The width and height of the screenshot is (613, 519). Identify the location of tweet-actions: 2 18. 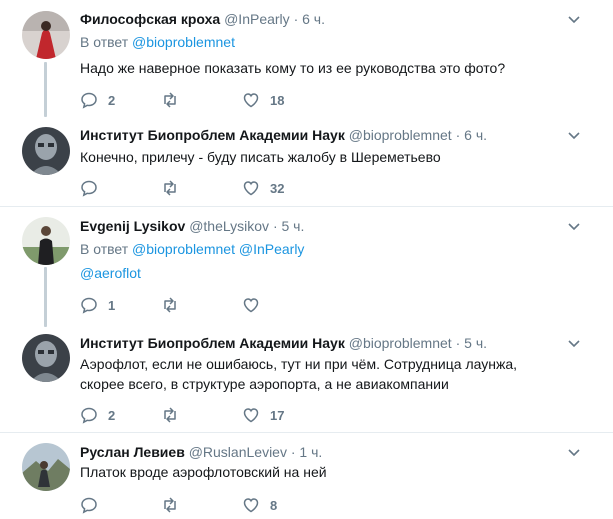
(290, 100).